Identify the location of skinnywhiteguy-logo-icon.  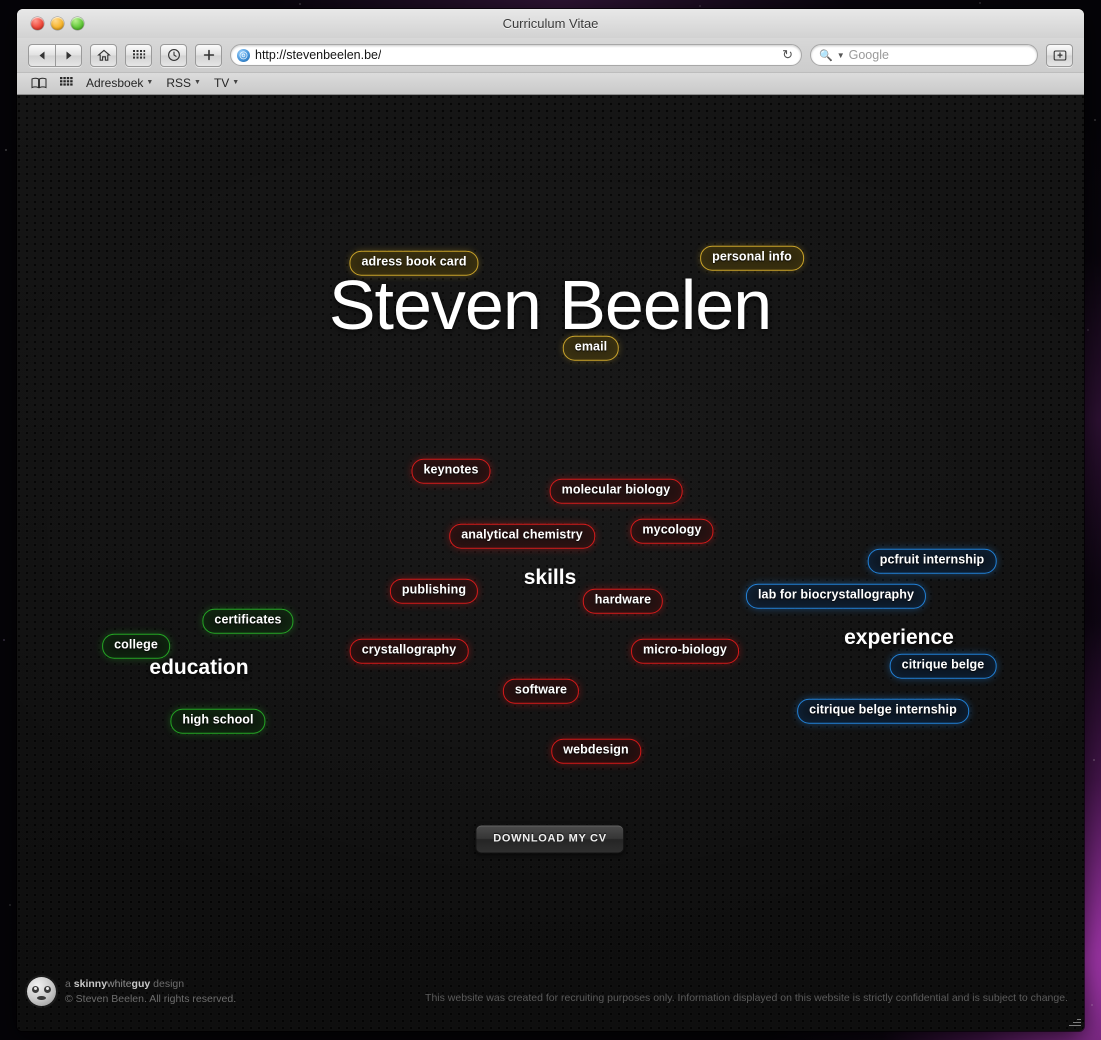
(41, 991).